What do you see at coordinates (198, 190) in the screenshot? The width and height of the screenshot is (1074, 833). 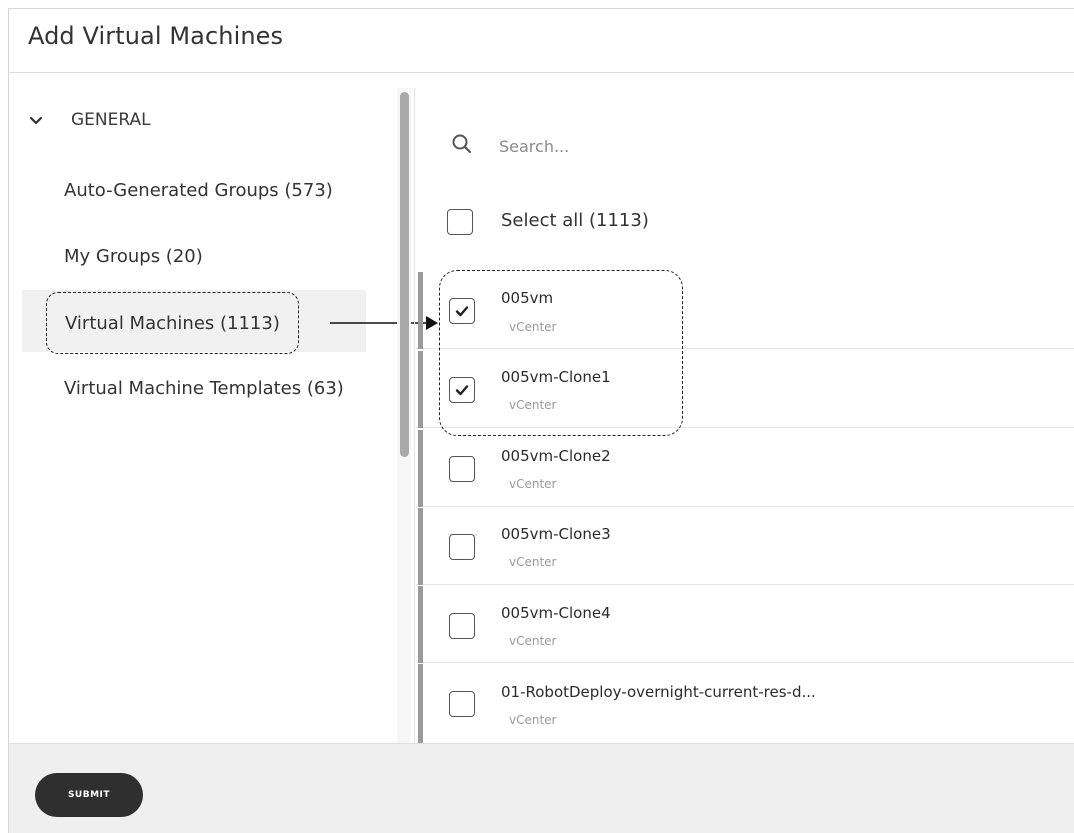 I see `nav-item-auto-generated-groups: Auto-Generated Groups (573)` at bounding box center [198, 190].